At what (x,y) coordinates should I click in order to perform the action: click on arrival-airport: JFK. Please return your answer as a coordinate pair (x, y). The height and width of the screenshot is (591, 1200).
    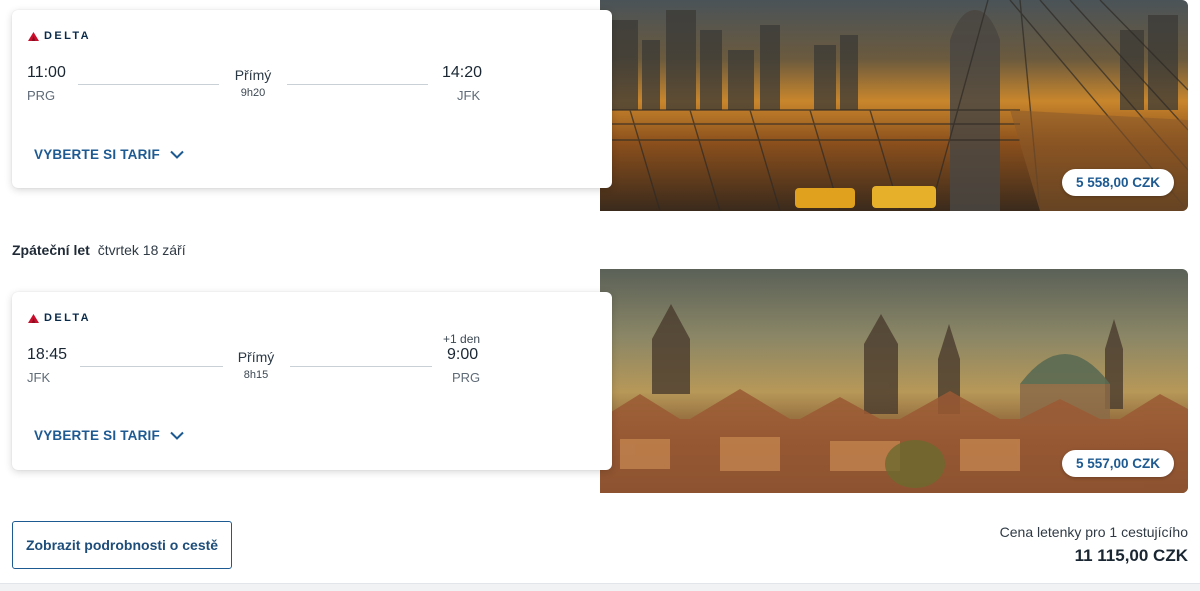
    Looking at the image, I should click on (469, 95).